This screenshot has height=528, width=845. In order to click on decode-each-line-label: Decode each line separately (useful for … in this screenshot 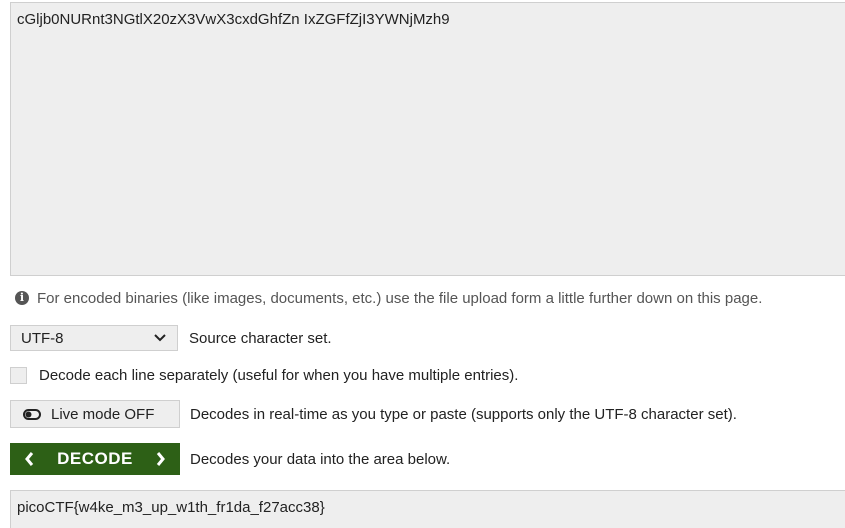, I will do `click(279, 375)`.